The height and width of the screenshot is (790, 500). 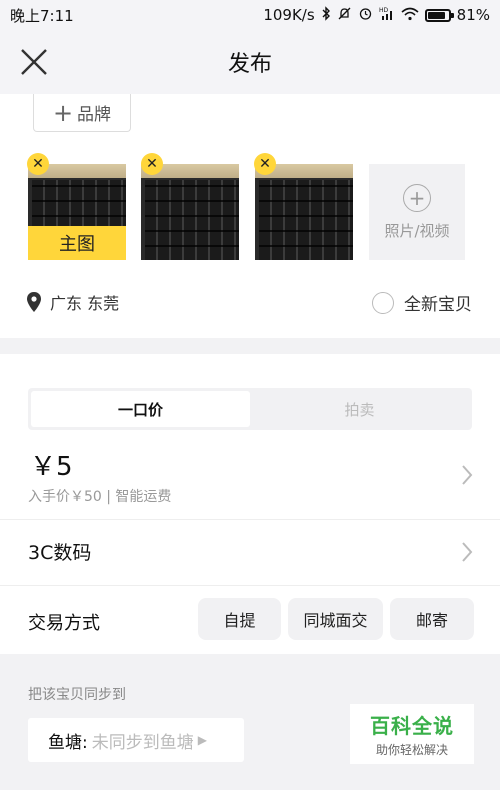 What do you see at coordinates (387, 15) in the screenshot?
I see `hd-signal-icon: HD` at bounding box center [387, 15].